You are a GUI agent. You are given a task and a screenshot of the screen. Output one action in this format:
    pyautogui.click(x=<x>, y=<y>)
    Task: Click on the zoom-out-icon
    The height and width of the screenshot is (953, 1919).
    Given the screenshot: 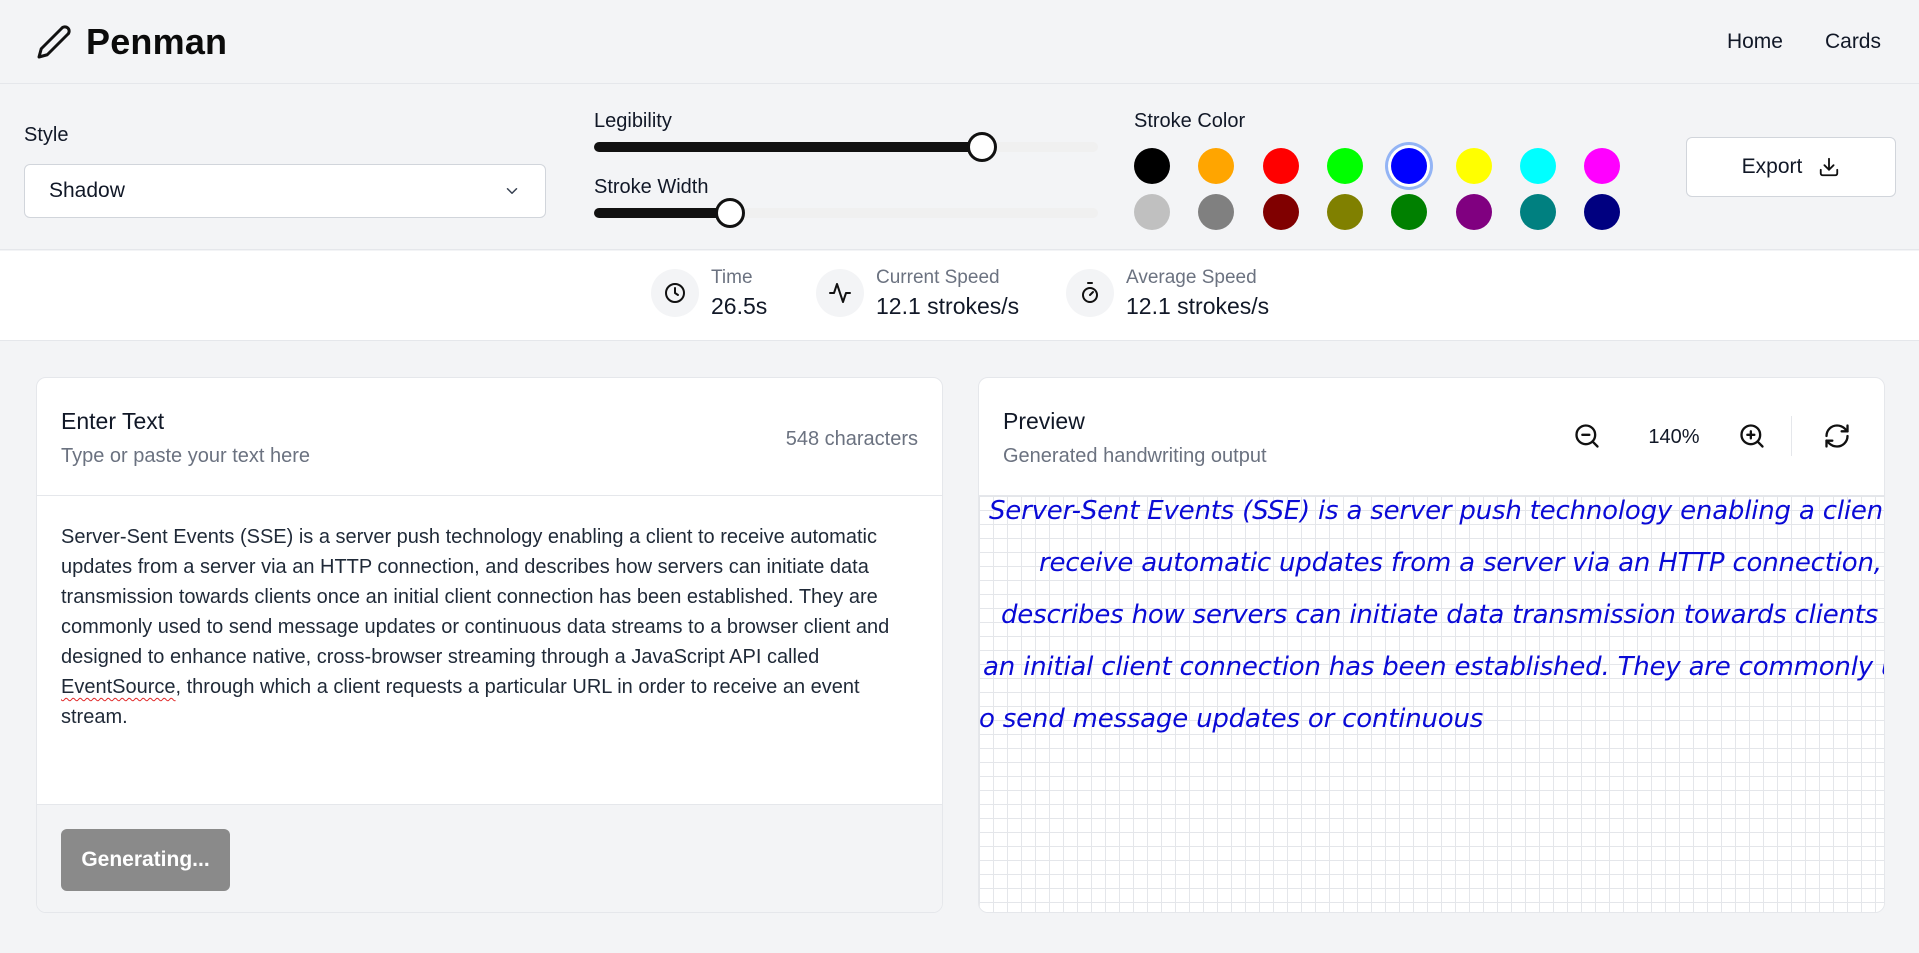 What is the action you would take?
    pyautogui.click(x=1587, y=436)
    